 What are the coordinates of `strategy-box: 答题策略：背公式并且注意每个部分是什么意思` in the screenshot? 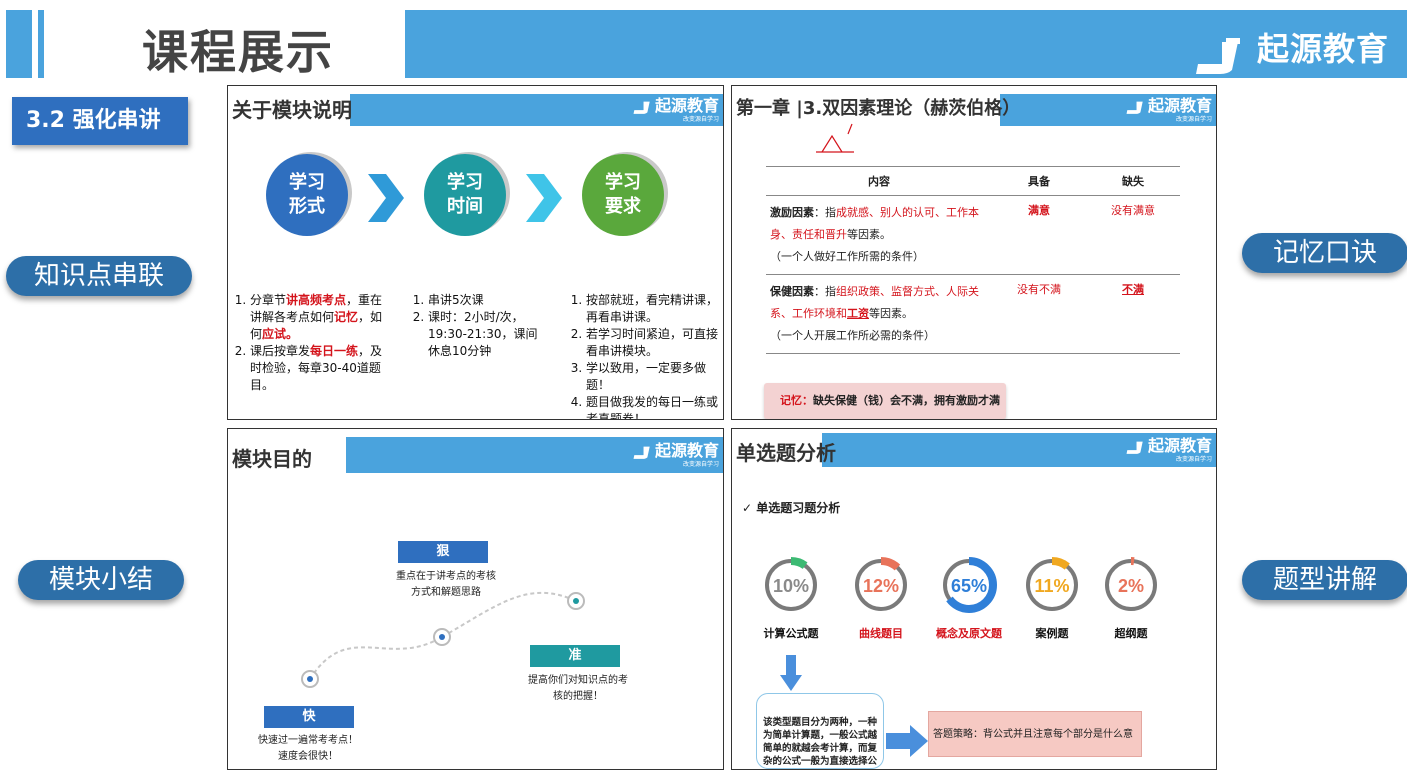 It's located at (1035, 734).